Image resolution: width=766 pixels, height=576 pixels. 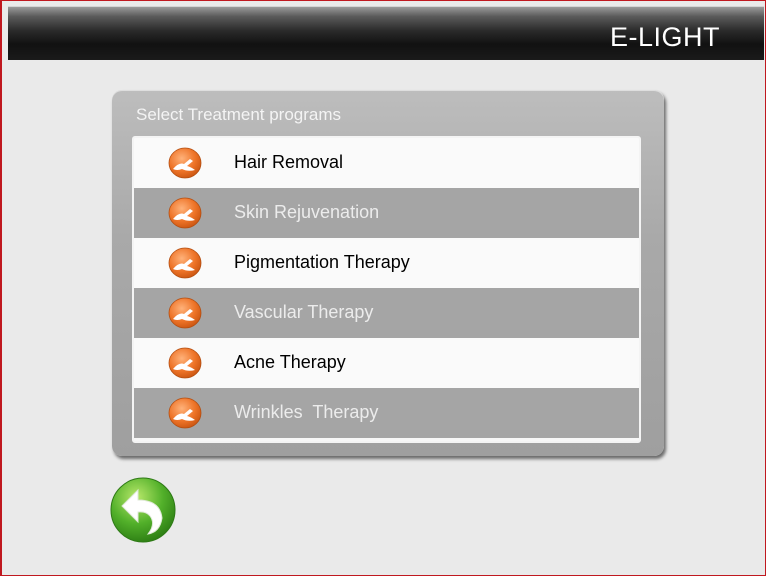 What do you see at coordinates (239, 114) in the screenshot?
I see `panel-title: Select Treatment programs` at bounding box center [239, 114].